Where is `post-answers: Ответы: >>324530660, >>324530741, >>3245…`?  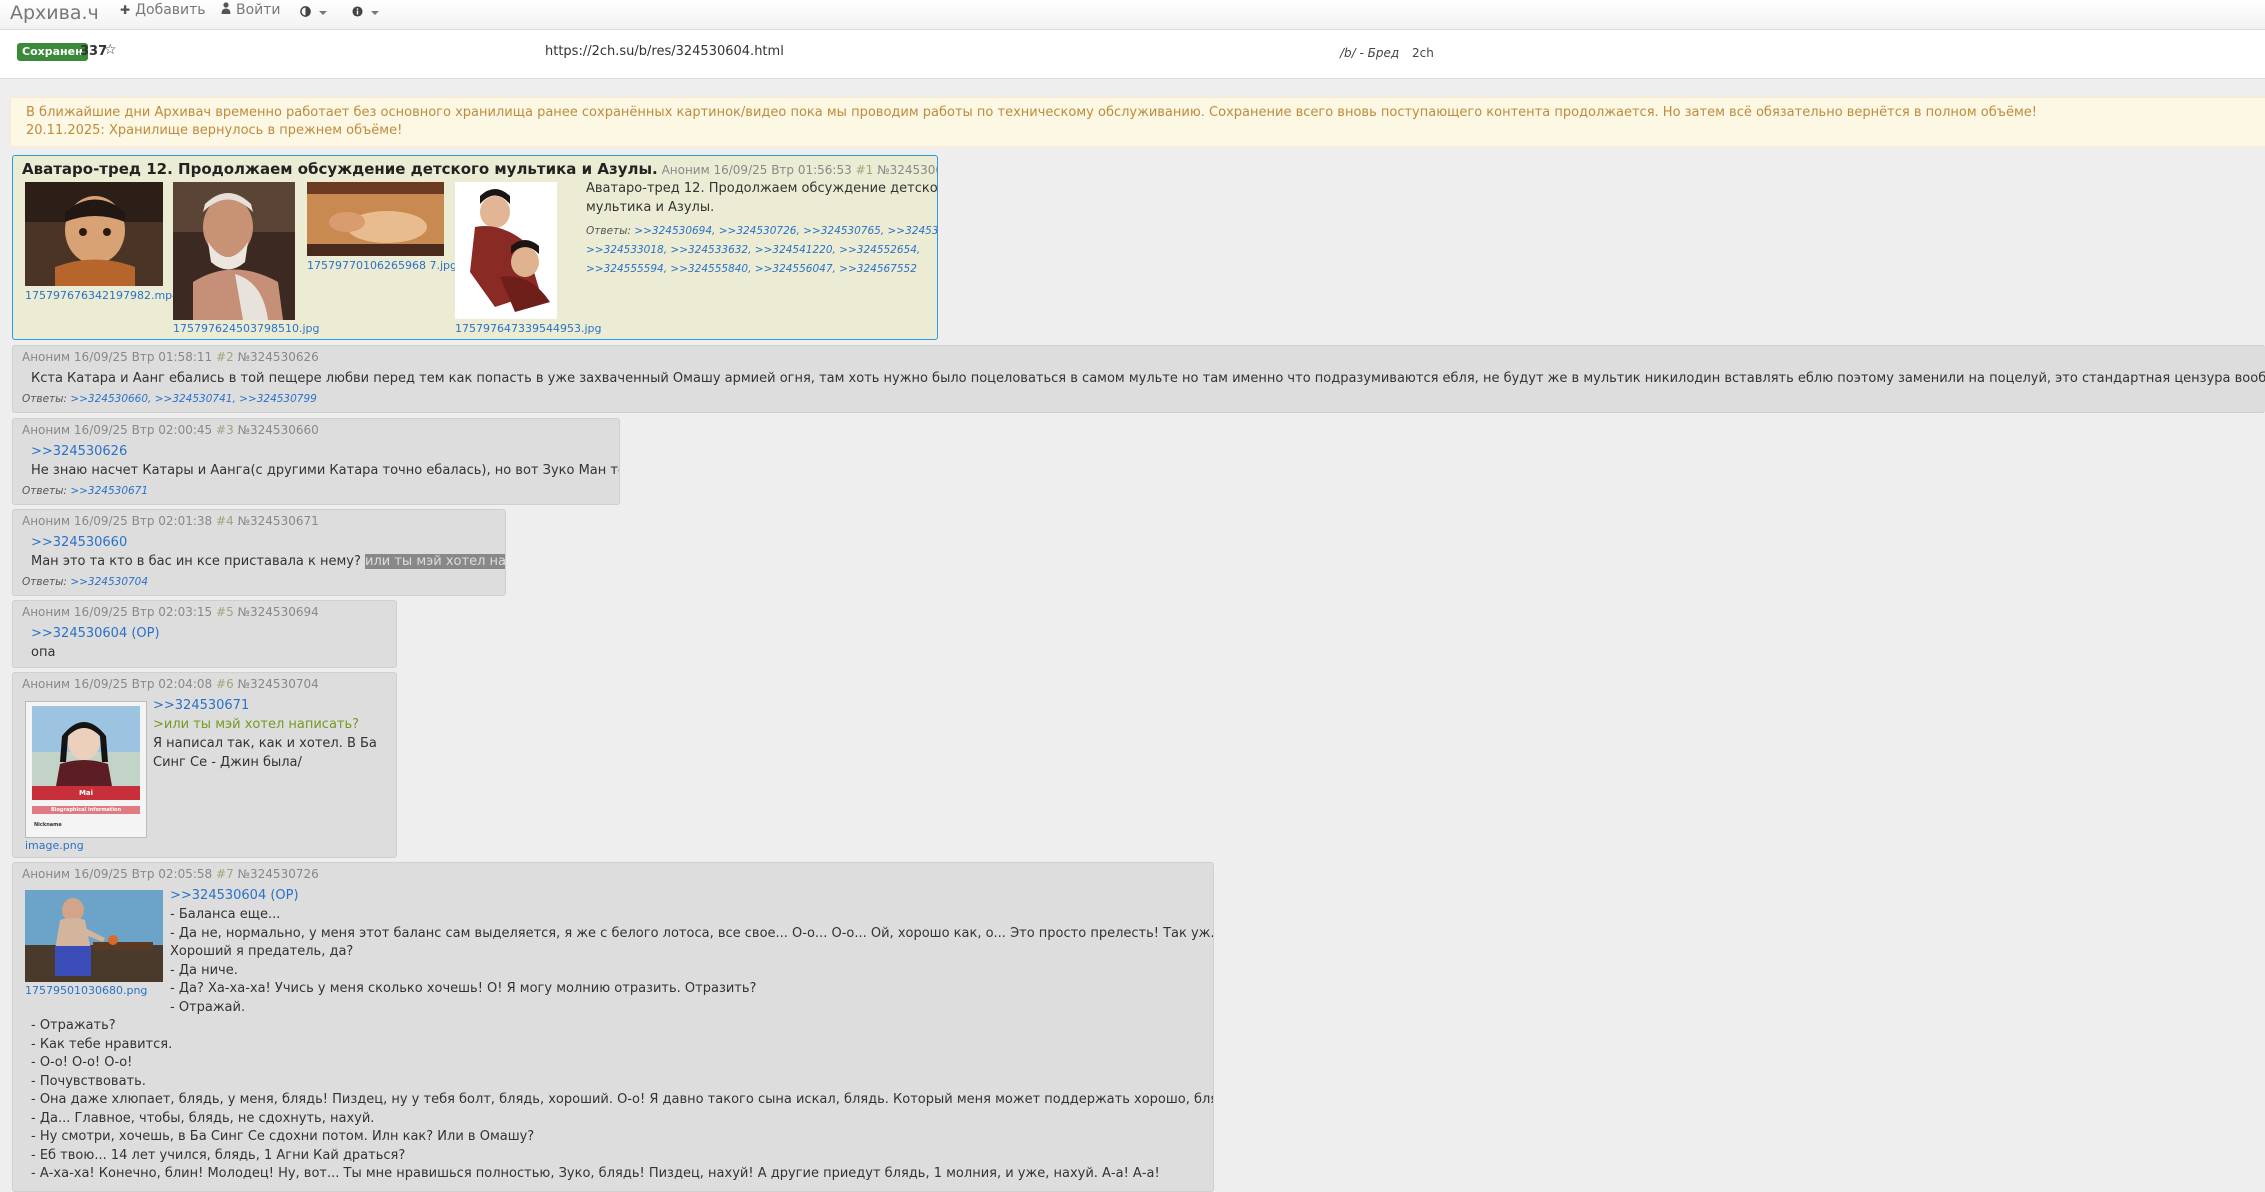 post-answers: Ответы: >>324530660, >>324530741, >>3245… is located at coordinates (169, 399).